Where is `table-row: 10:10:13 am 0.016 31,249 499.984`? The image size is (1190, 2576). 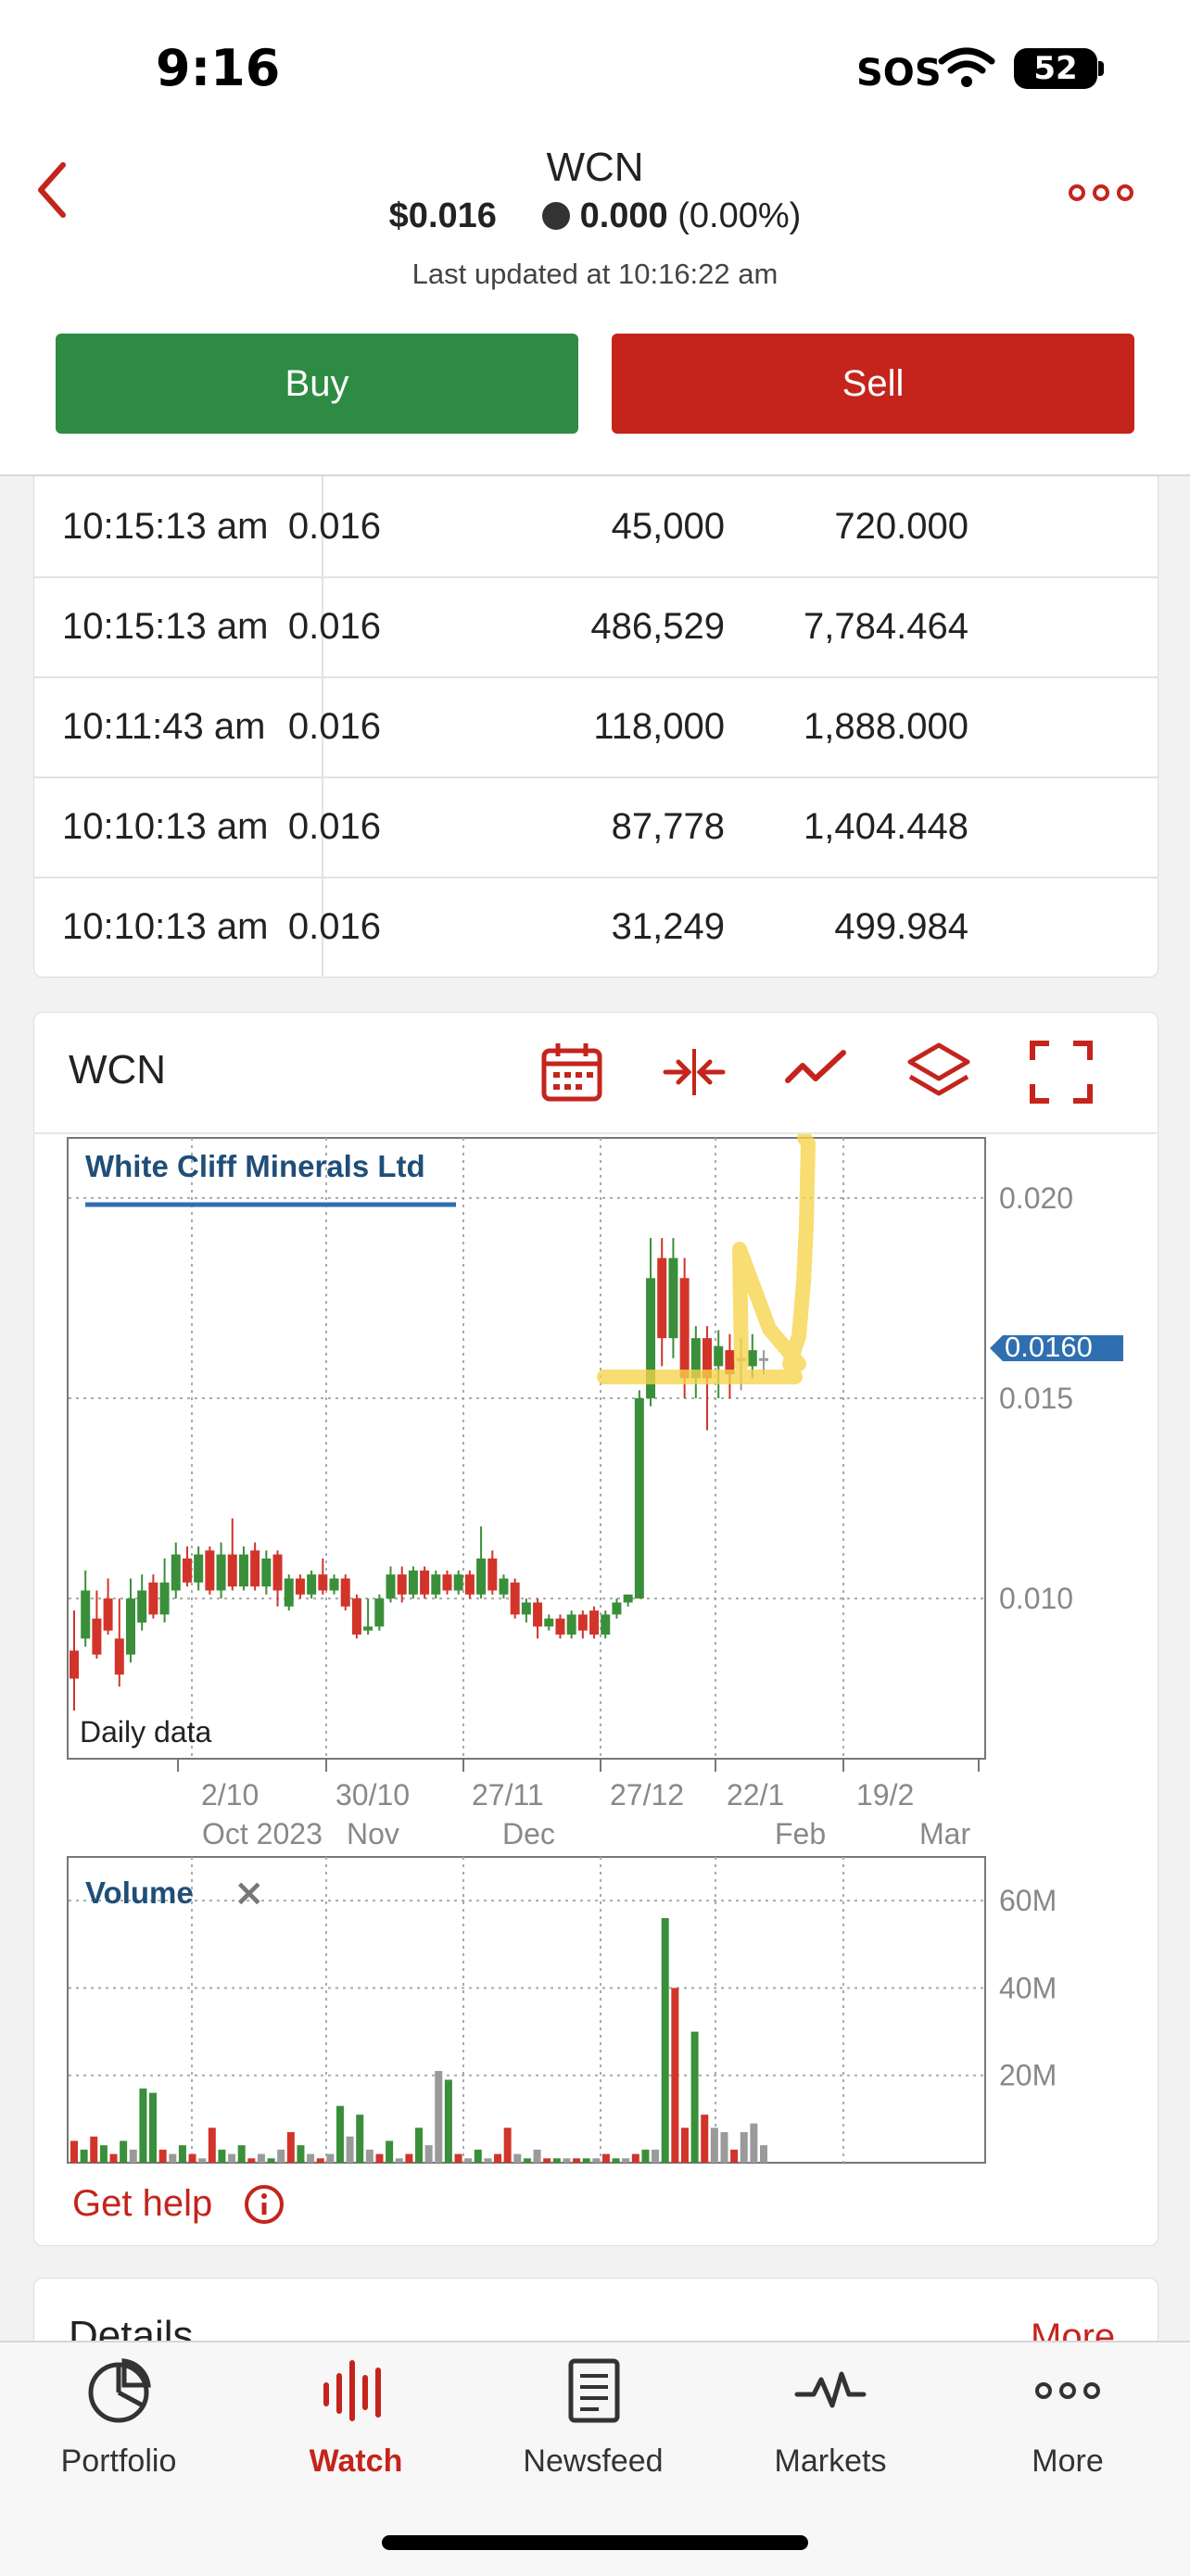 table-row: 10:10:13 am 0.016 31,249 499.984 is located at coordinates (596, 927).